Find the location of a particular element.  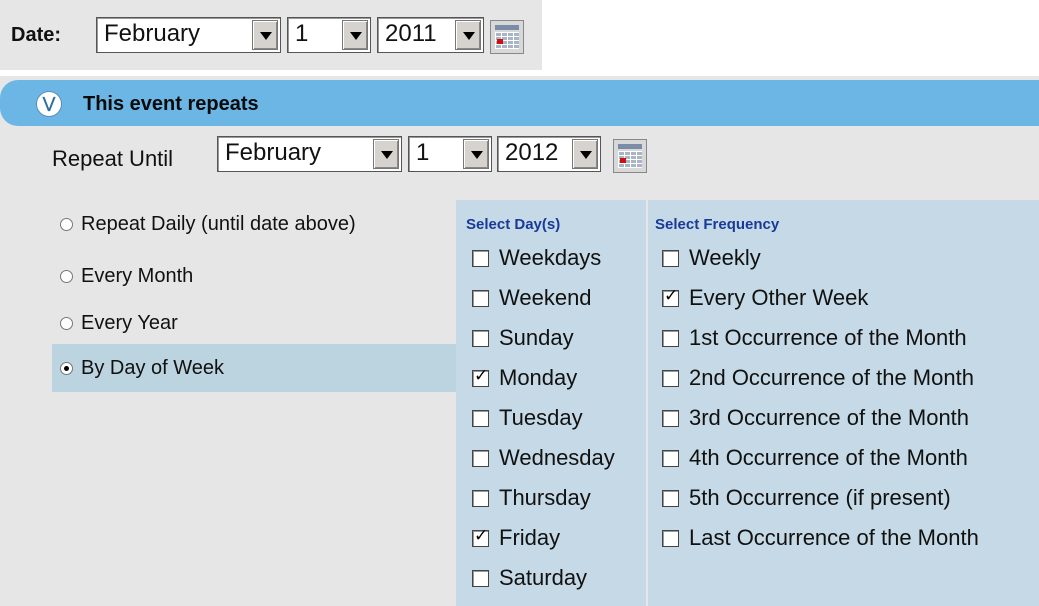

radio-every-year: Every Year is located at coordinates (119, 323).